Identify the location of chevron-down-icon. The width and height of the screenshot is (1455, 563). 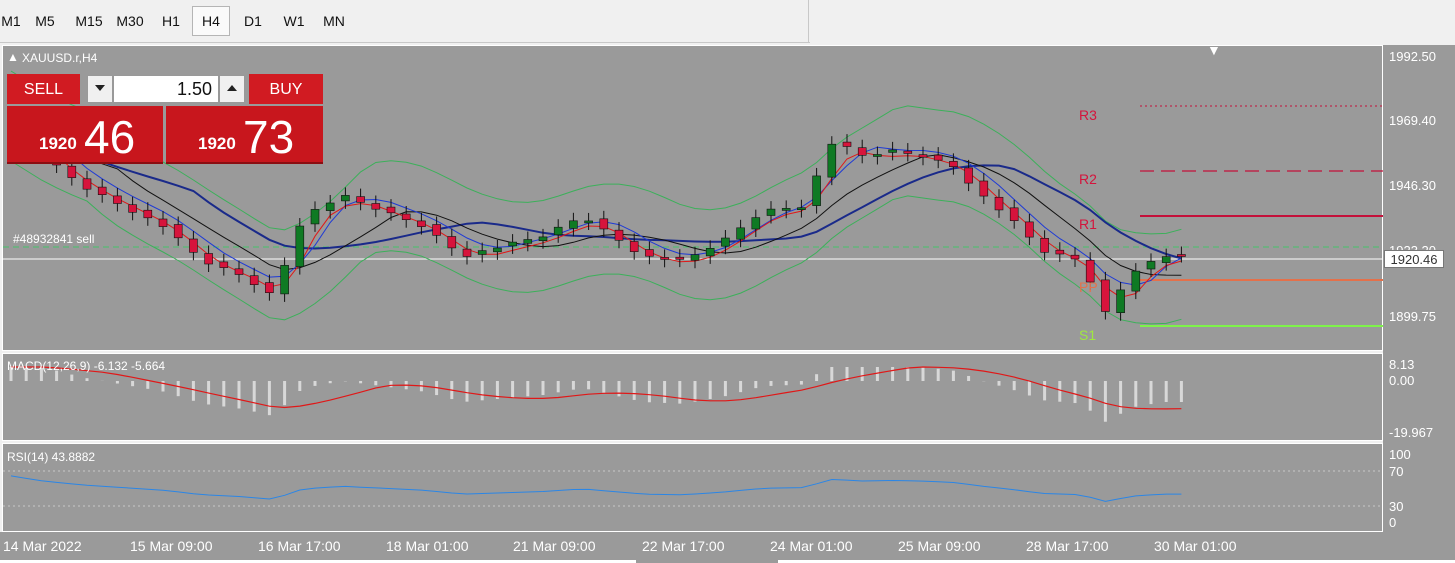
(100, 88).